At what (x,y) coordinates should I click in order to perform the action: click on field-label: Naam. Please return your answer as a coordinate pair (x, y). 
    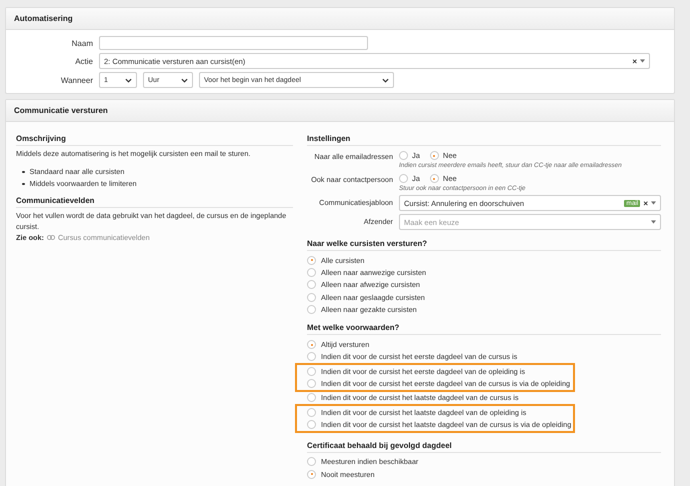
    Looking at the image, I should click on (81, 43).